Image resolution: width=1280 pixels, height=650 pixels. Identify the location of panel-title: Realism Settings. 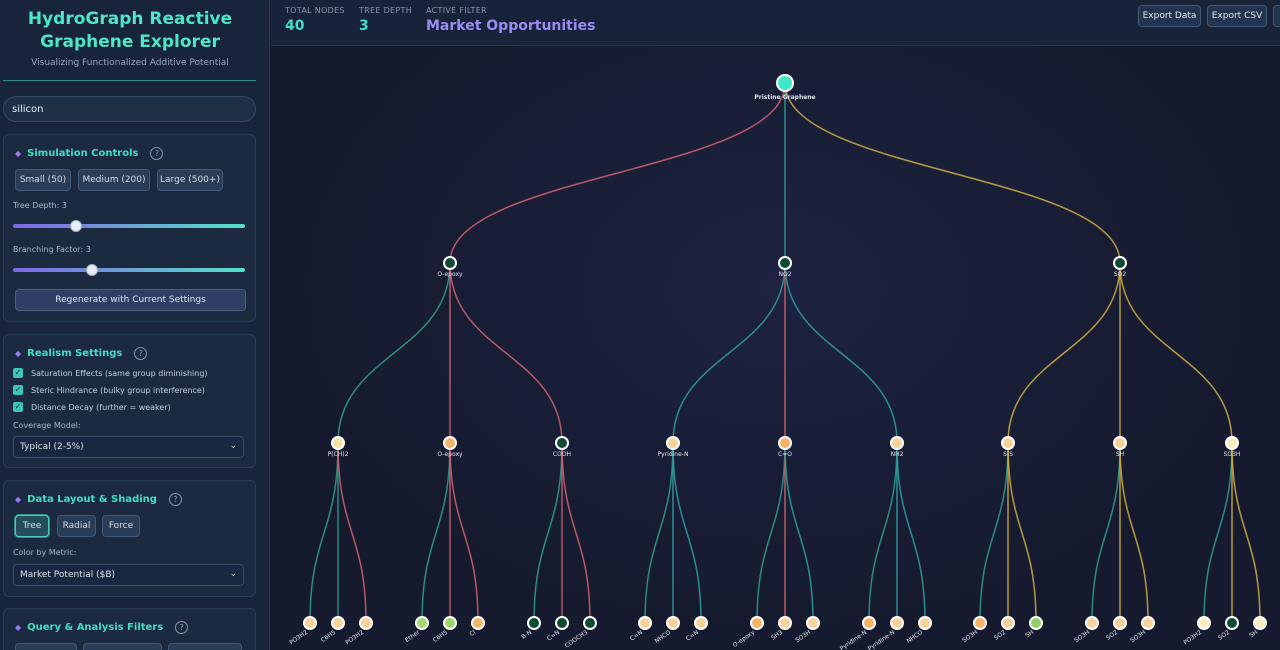
(75, 353).